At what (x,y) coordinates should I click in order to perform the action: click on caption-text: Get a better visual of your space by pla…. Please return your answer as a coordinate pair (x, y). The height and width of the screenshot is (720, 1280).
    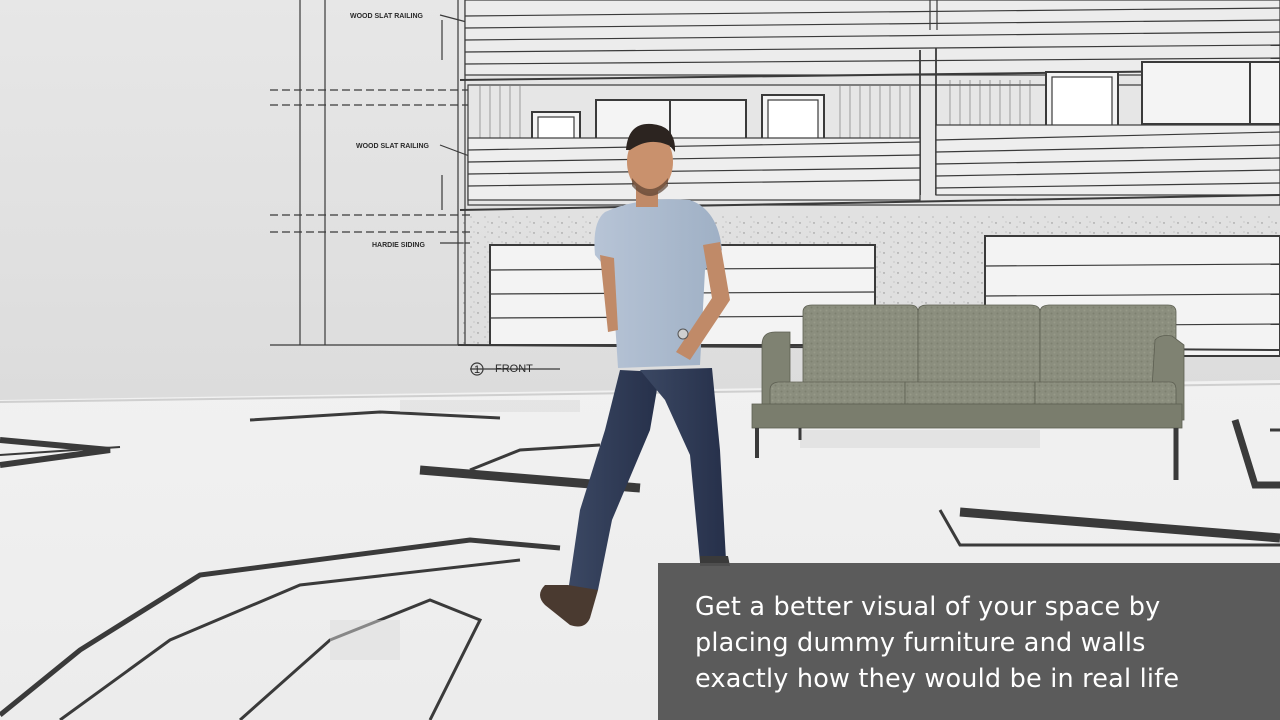
    Looking at the image, I should click on (977, 643).